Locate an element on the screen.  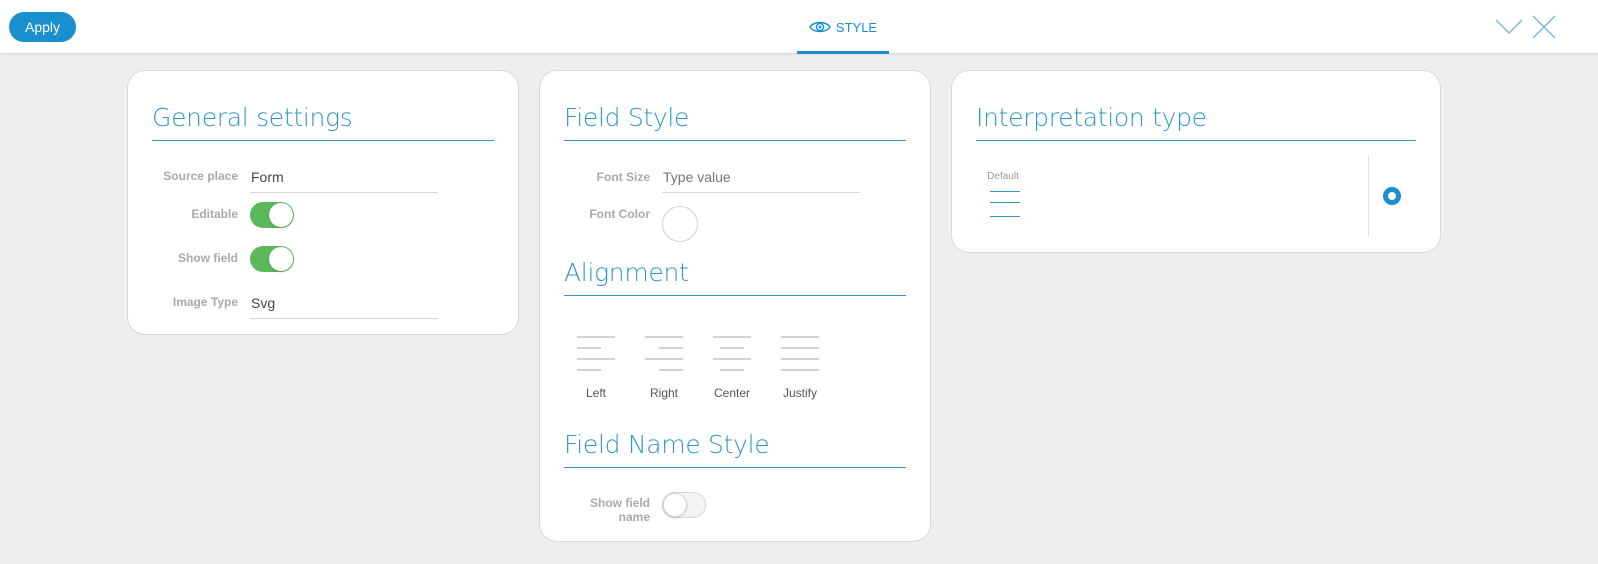
align-center-option: Center is located at coordinates (732, 371).